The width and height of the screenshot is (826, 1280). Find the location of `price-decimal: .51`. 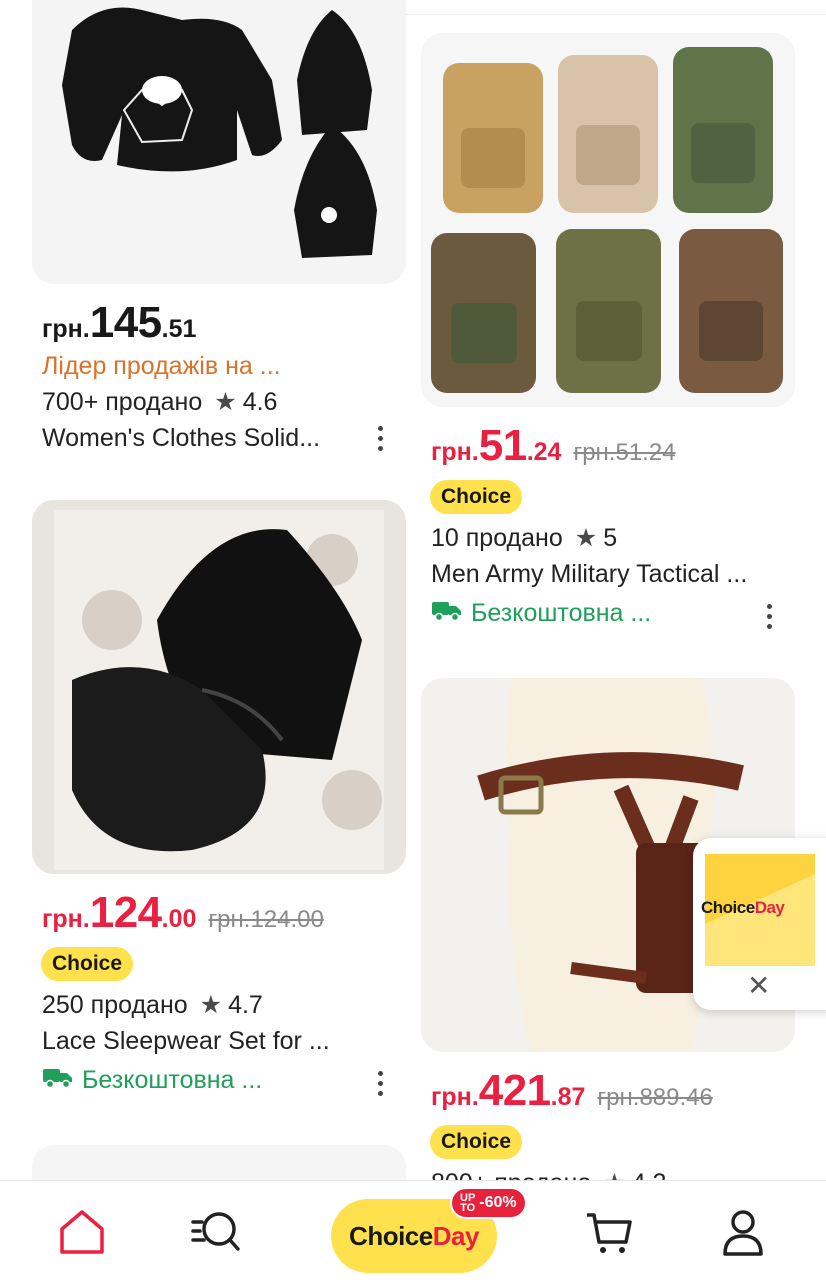

price-decimal: .51 is located at coordinates (179, 329).